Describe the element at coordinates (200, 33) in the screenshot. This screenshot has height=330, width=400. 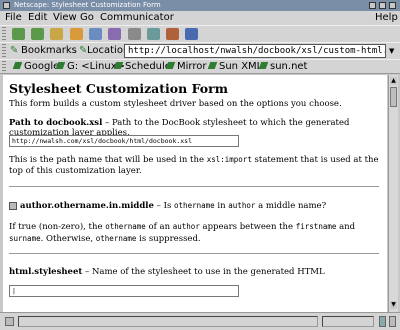
I see `navigation-toolbar` at that location.